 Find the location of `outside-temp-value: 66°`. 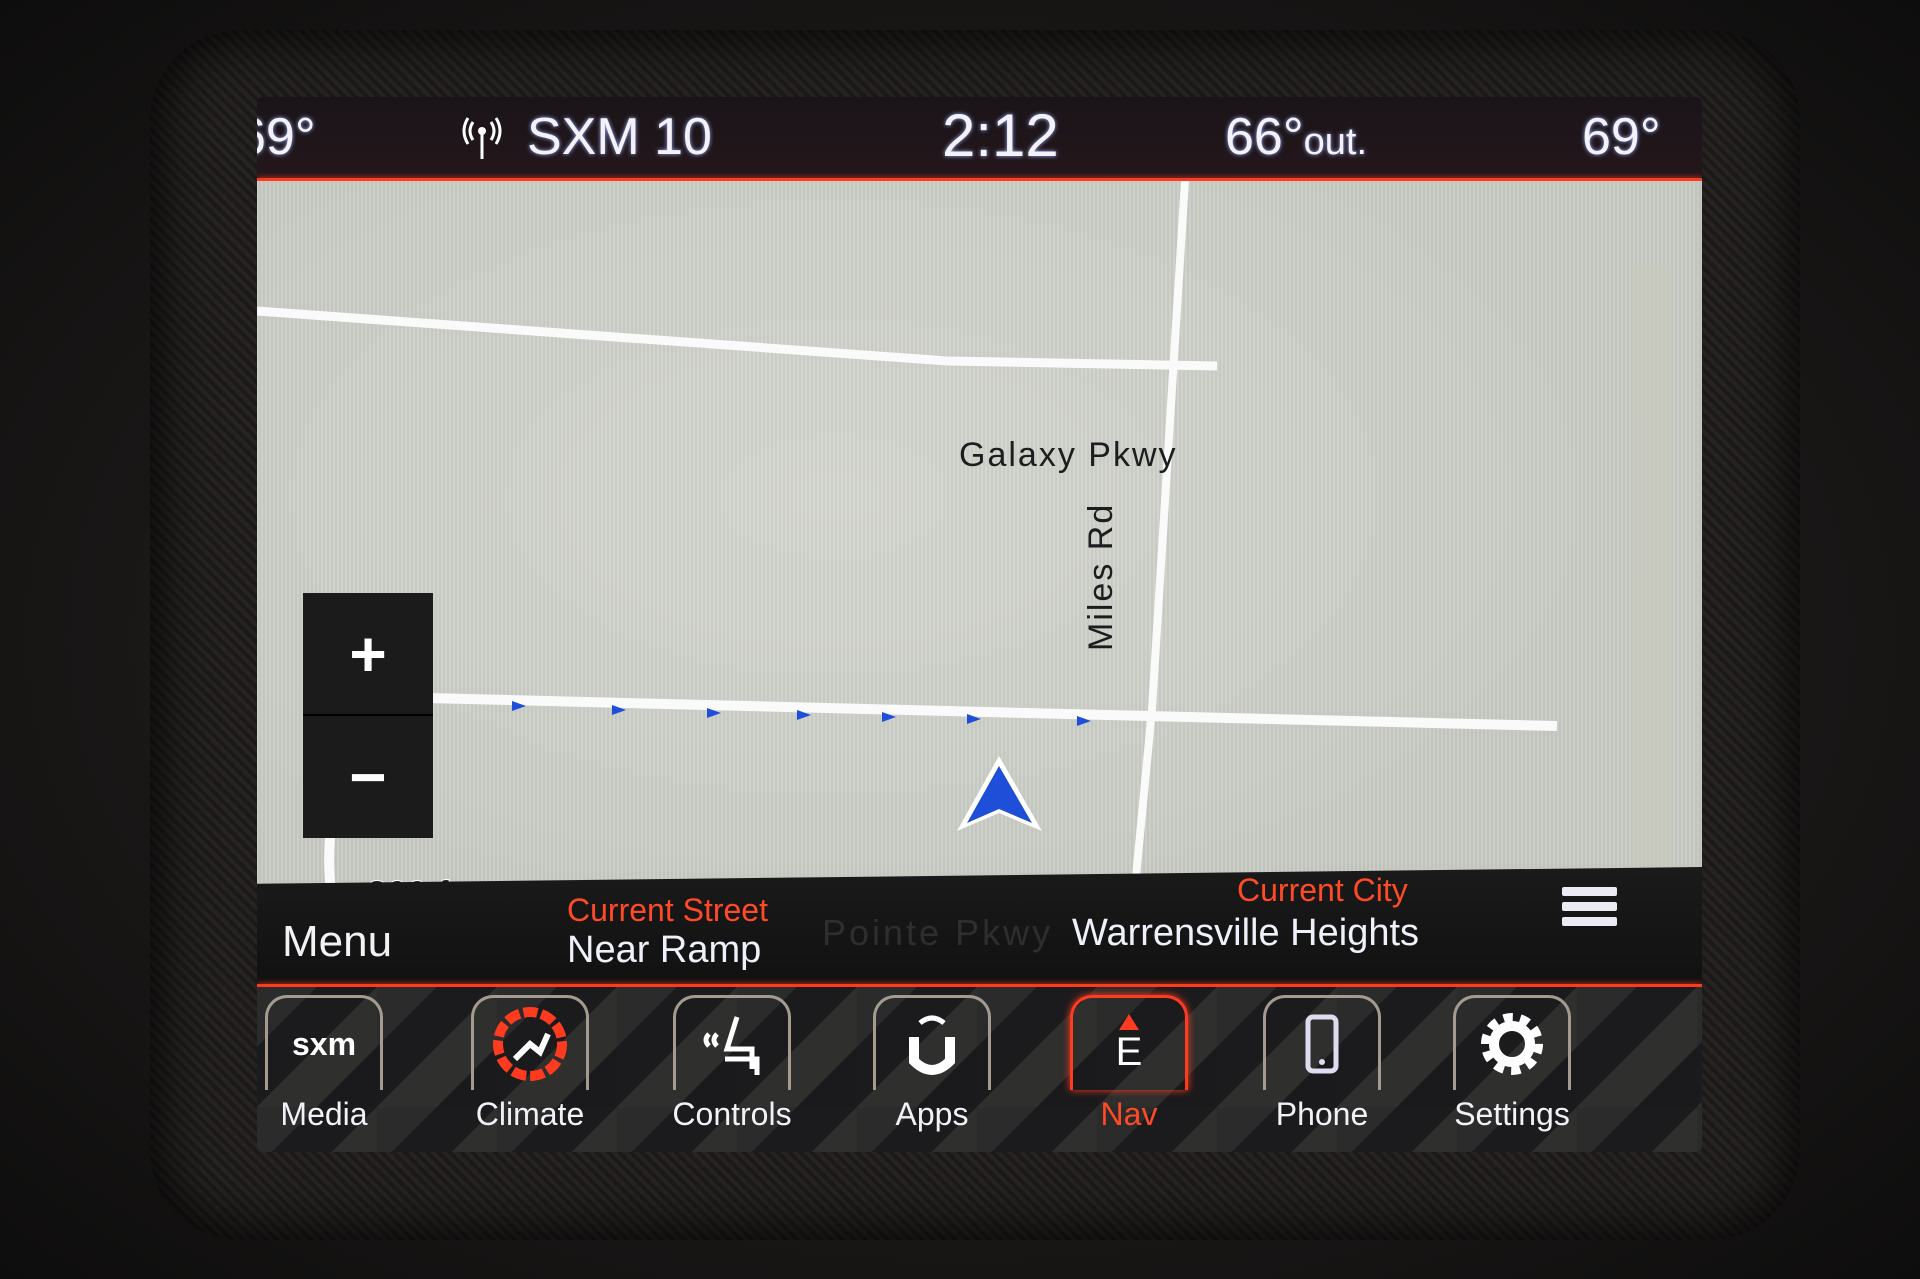

outside-temp-value: 66° is located at coordinates (1264, 137).